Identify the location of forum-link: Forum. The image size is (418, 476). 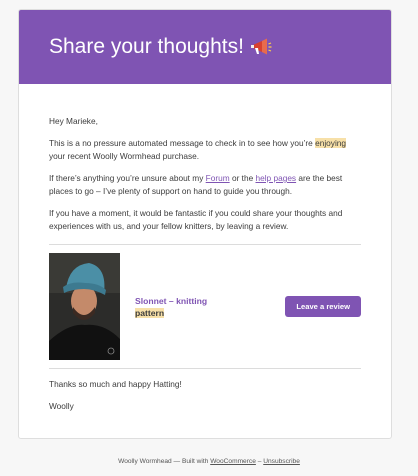
(218, 178).